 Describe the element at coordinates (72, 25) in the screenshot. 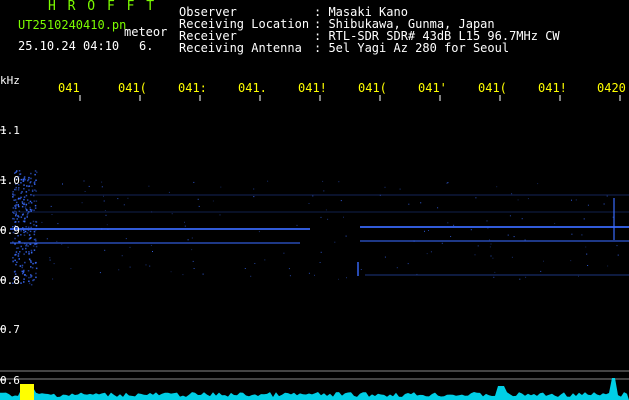

I see `file-name: UT2510240410.pn` at that location.